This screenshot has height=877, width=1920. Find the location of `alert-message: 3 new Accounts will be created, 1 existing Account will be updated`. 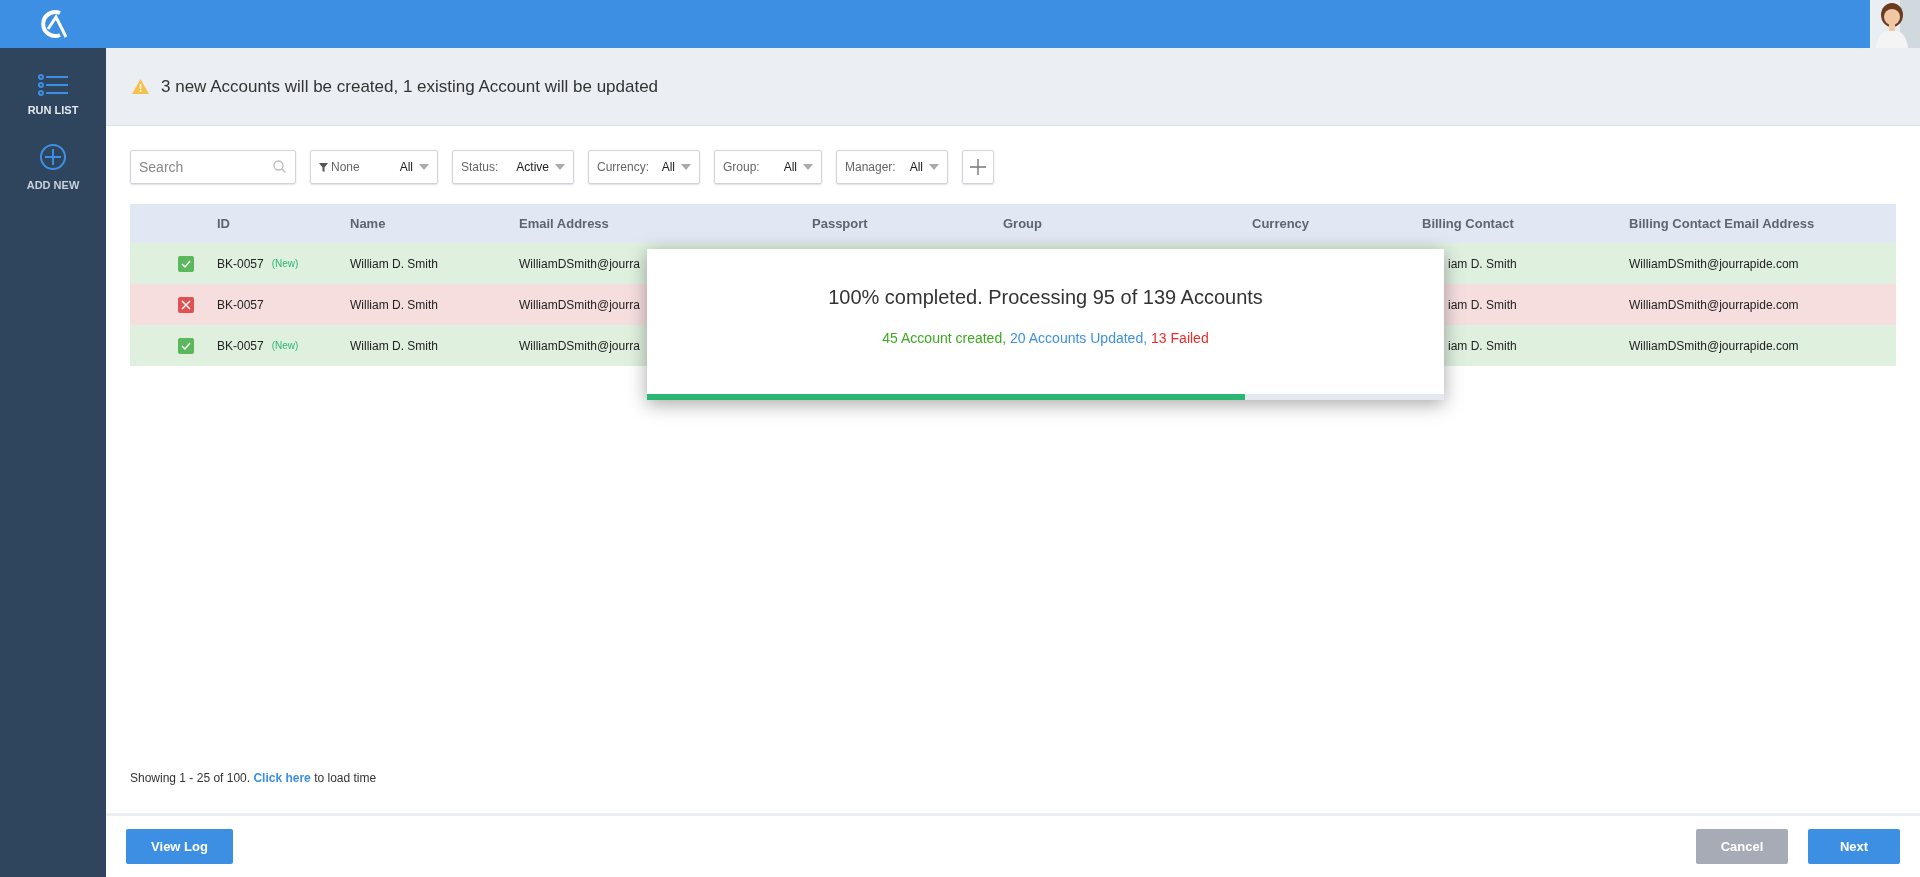

alert-message: 3 new Accounts will be created, 1 existing Account will be updated is located at coordinates (410, 86).